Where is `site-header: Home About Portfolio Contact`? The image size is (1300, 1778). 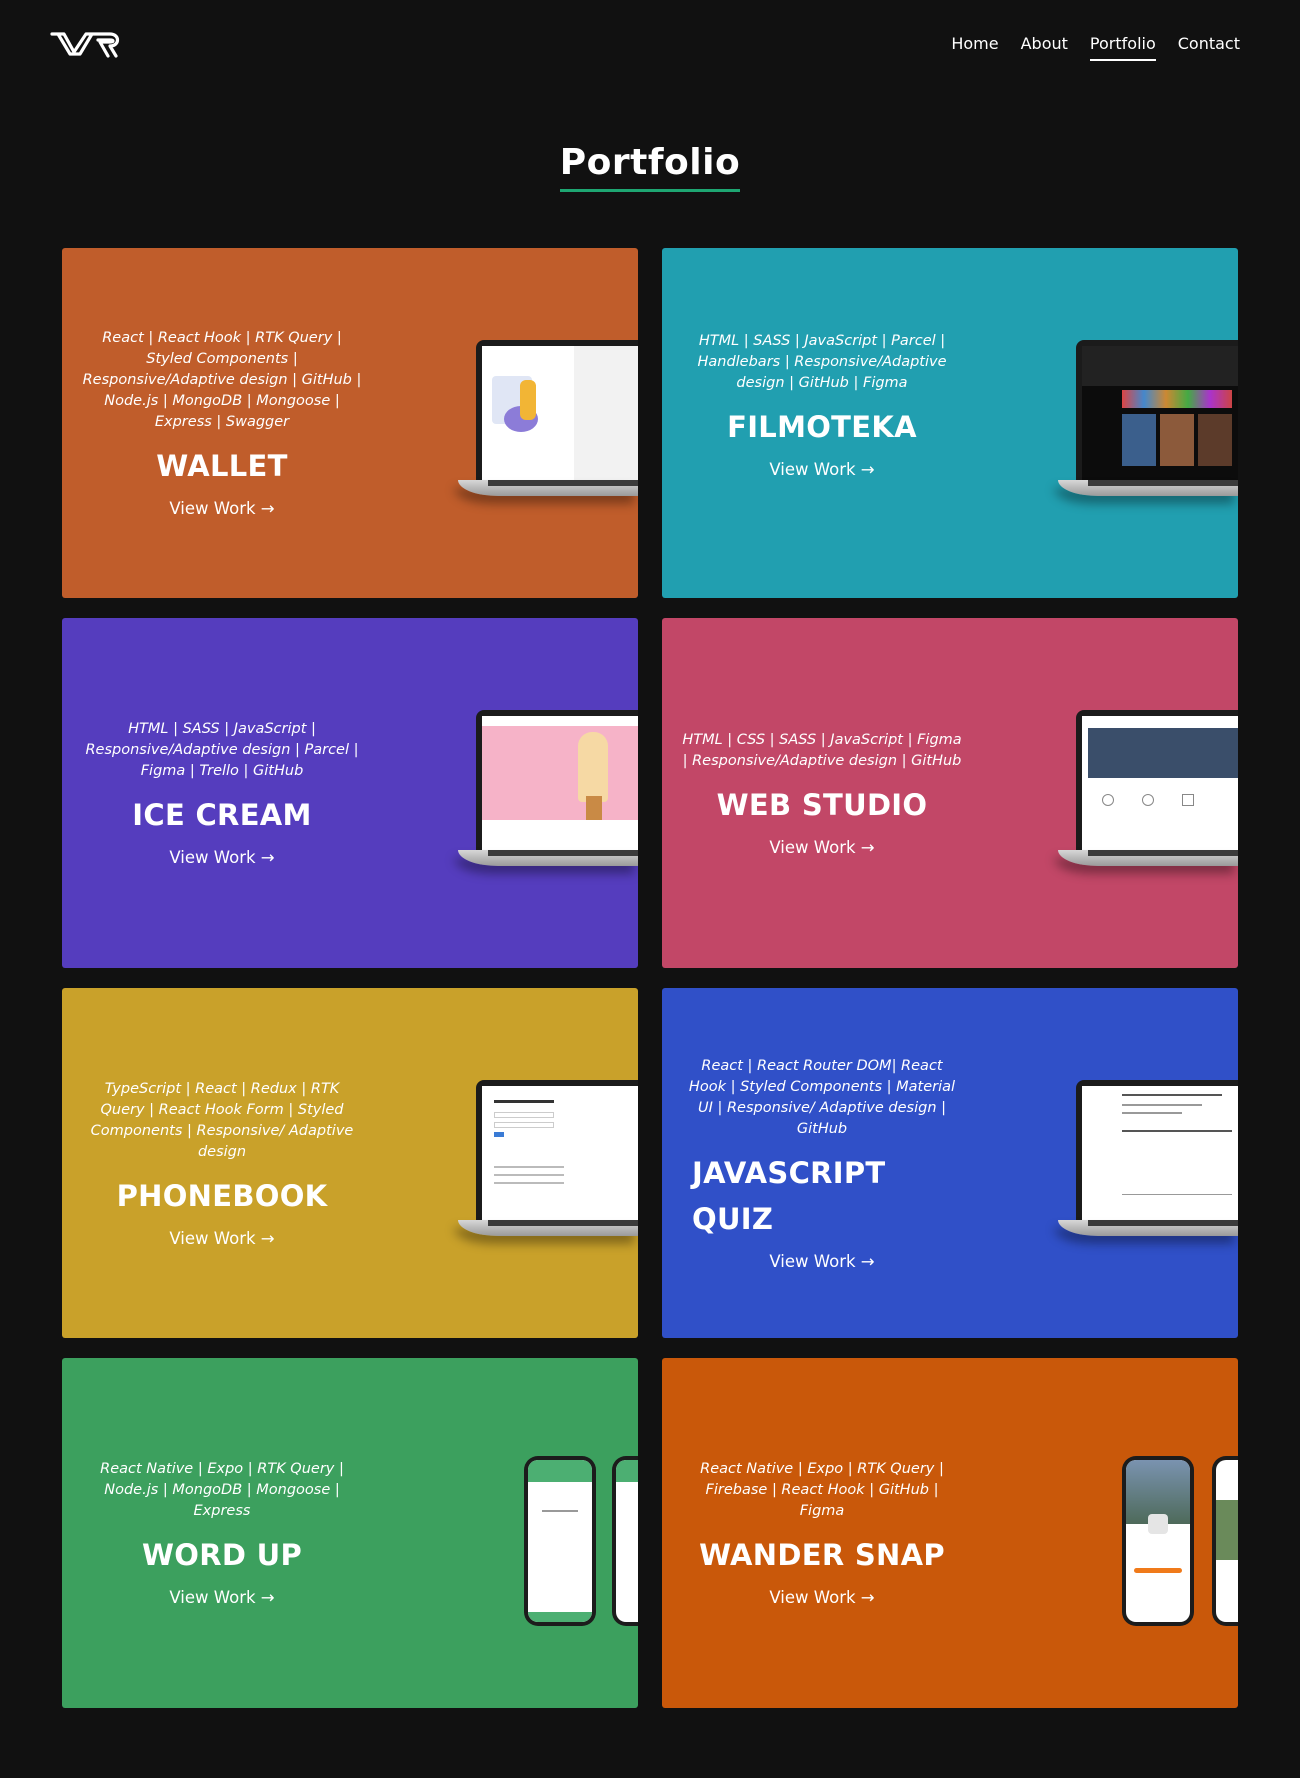 site-header: Home About Portfolio Contact is located at coordinates (650, 45).